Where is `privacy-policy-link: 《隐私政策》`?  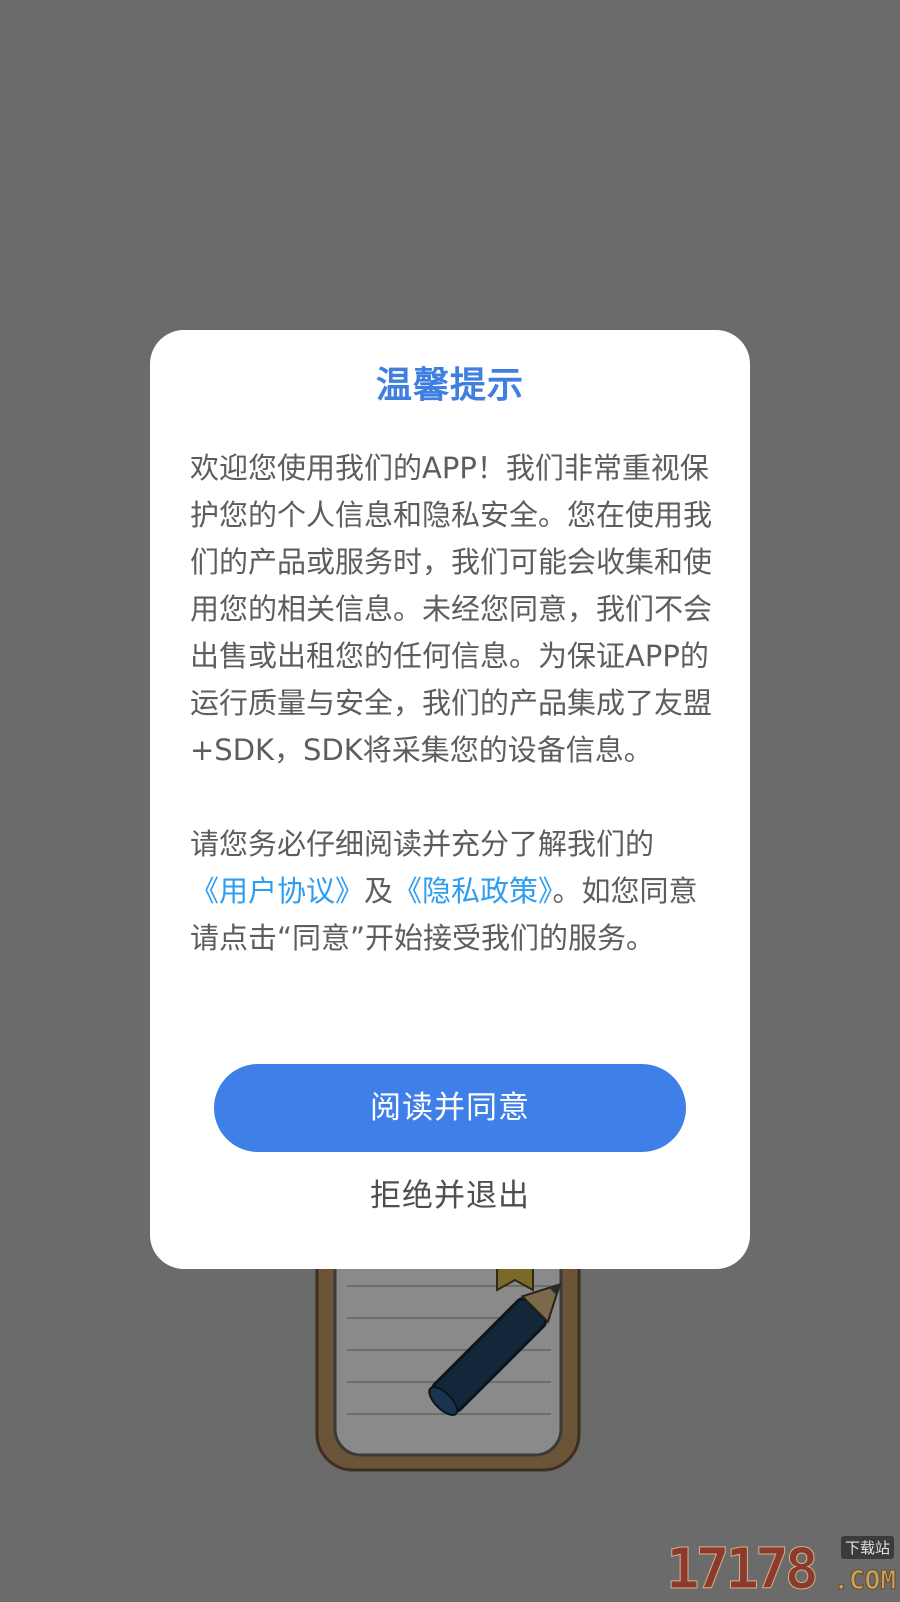 privacy-policy-link: 《隐私政策》 is located at coordinates (473, 891).